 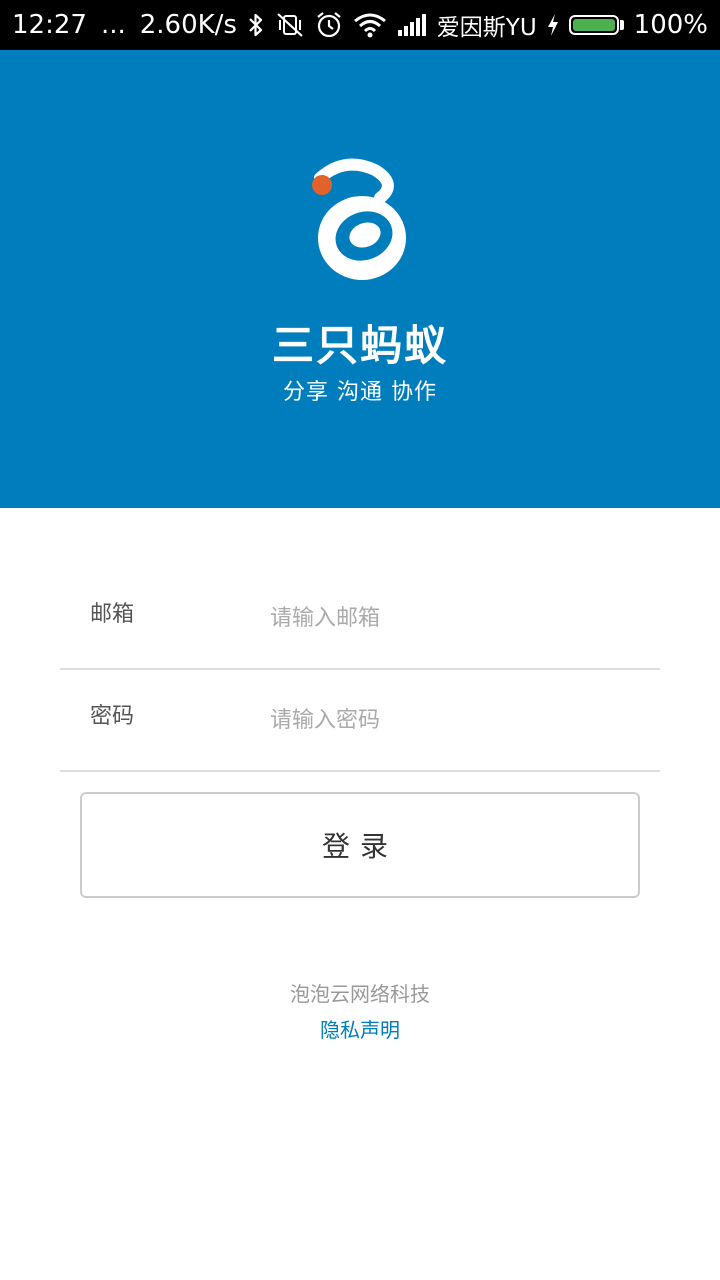 What do you see at coordinates (360, 845) in the screenshot?
I see `login-button: 登录` at bounding box center [360, 845].